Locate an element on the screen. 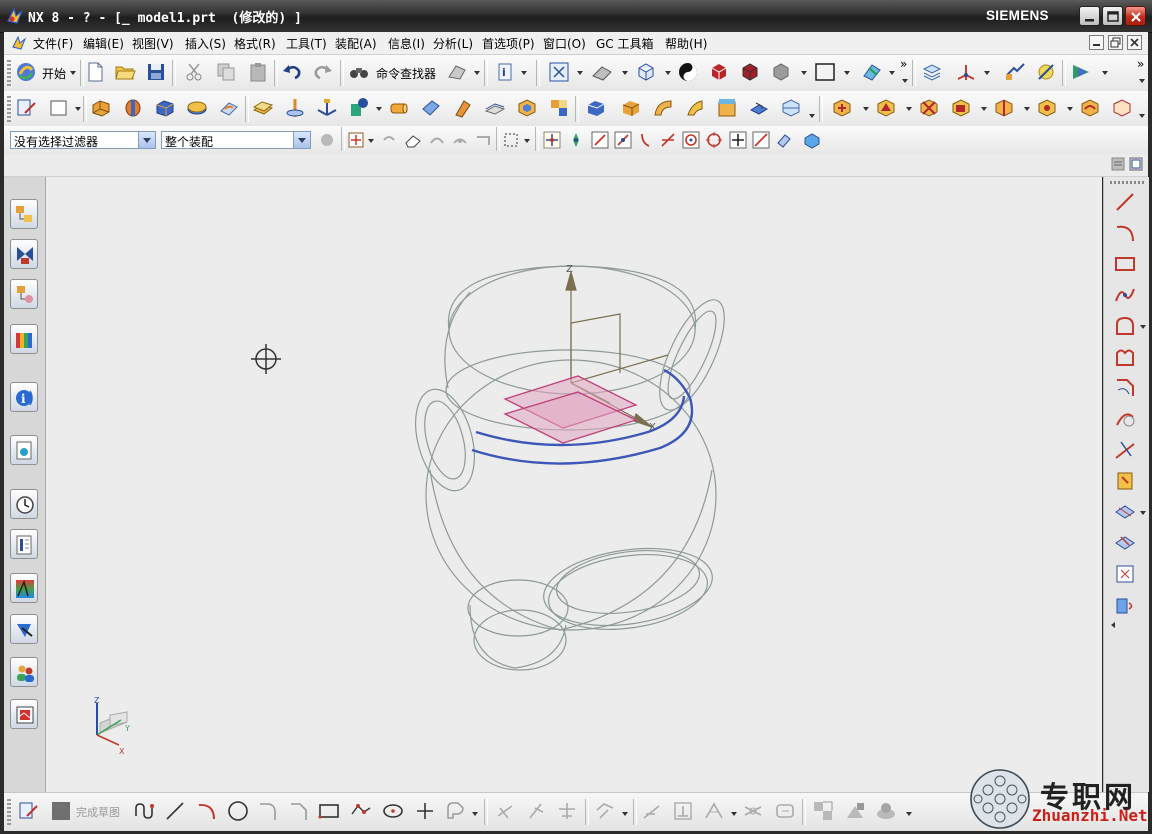 This screenshot has width=1152, height=834. blend-surface-icon is located at coordinates (663, 108).